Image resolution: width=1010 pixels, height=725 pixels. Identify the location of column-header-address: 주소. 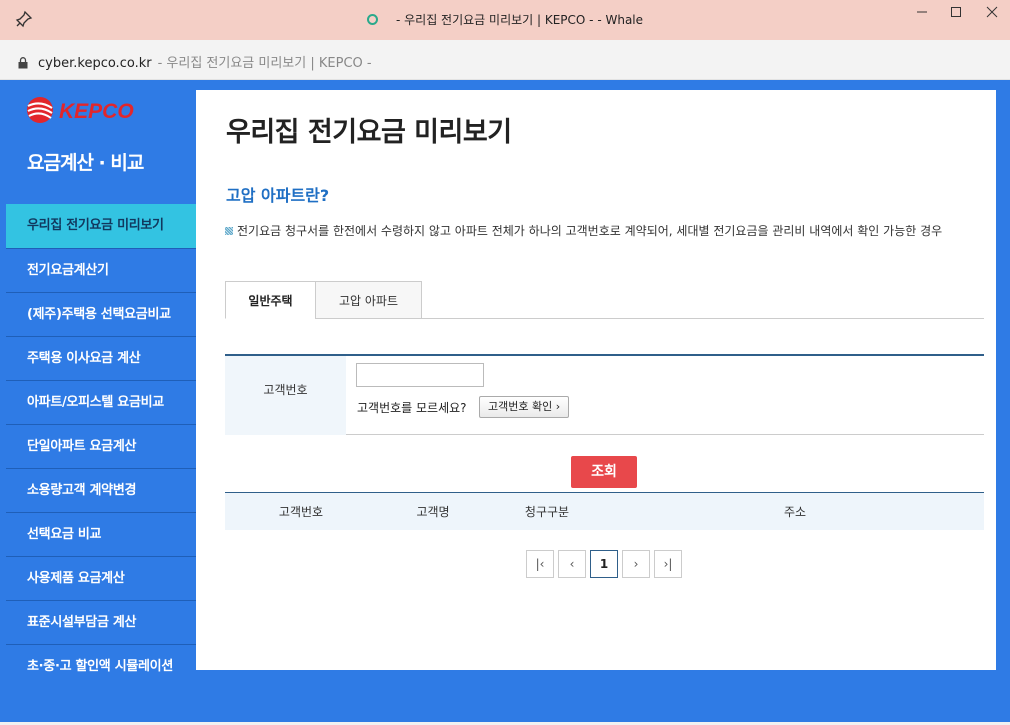
(795, 512).